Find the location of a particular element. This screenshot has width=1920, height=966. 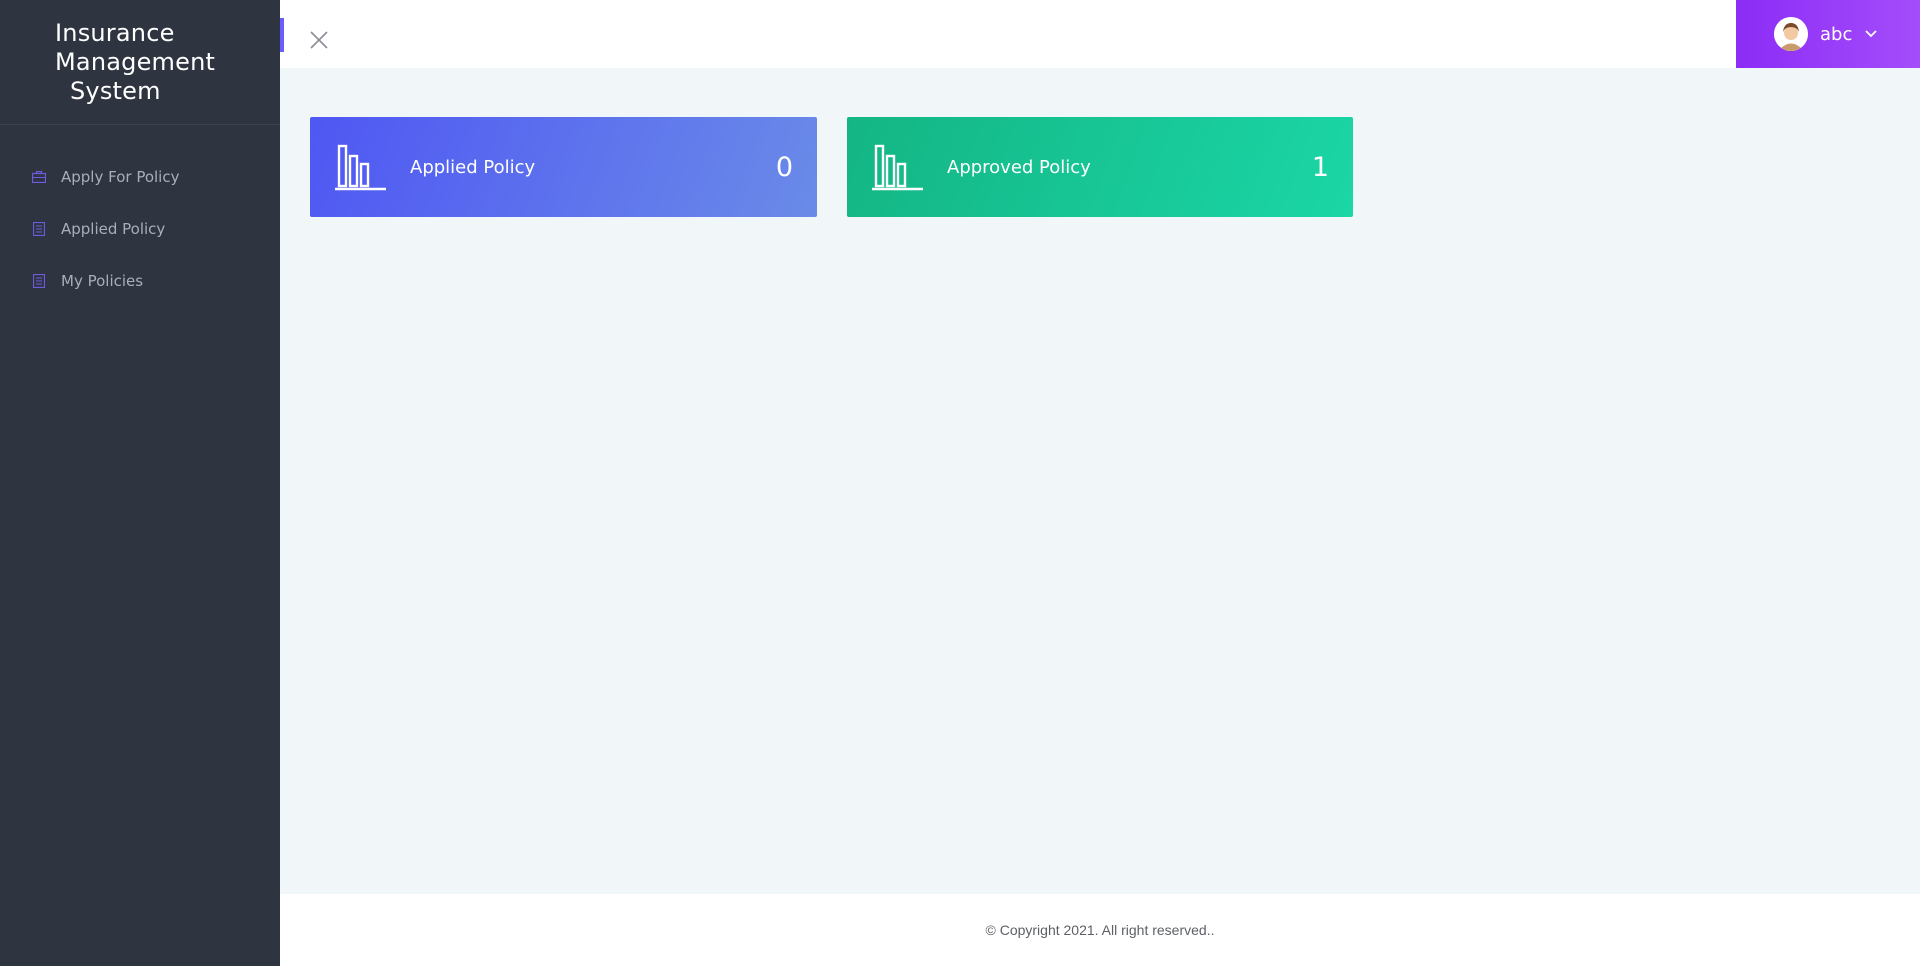

brand: Insurance Management System is located at coordinates (140, 62).